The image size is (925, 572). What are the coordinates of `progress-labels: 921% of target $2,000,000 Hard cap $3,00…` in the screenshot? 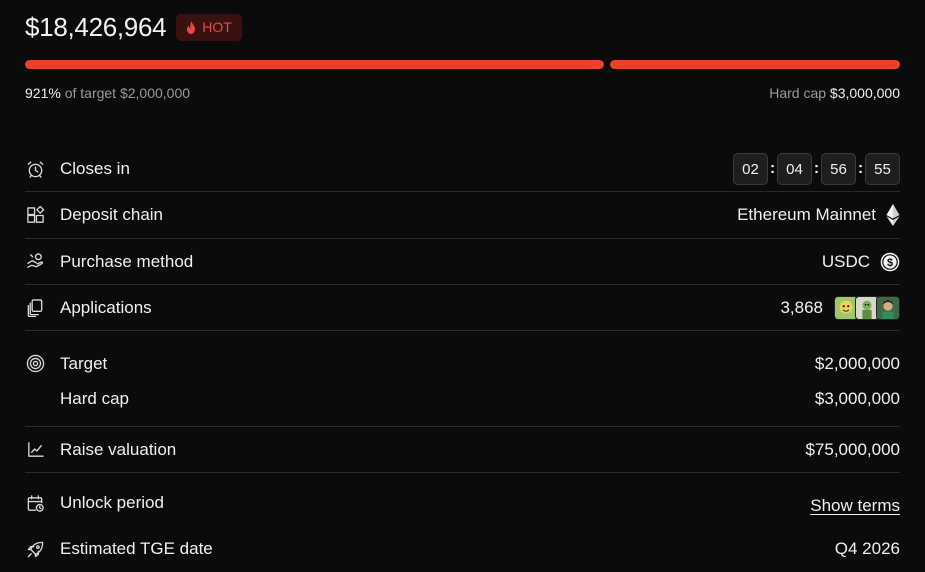 It's located at (462, 93).